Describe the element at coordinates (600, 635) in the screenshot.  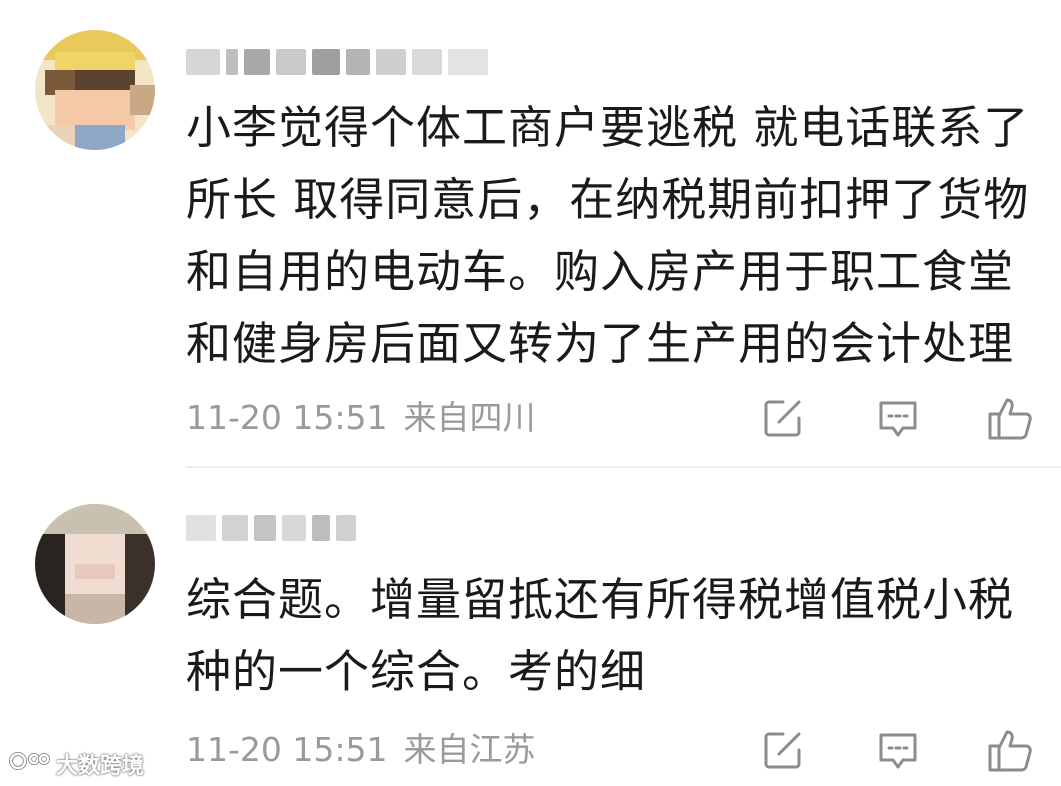
I see `comment-text: 综合题。增量留抵还有所得税增值税小税种的一个综合。考的细` at that location.